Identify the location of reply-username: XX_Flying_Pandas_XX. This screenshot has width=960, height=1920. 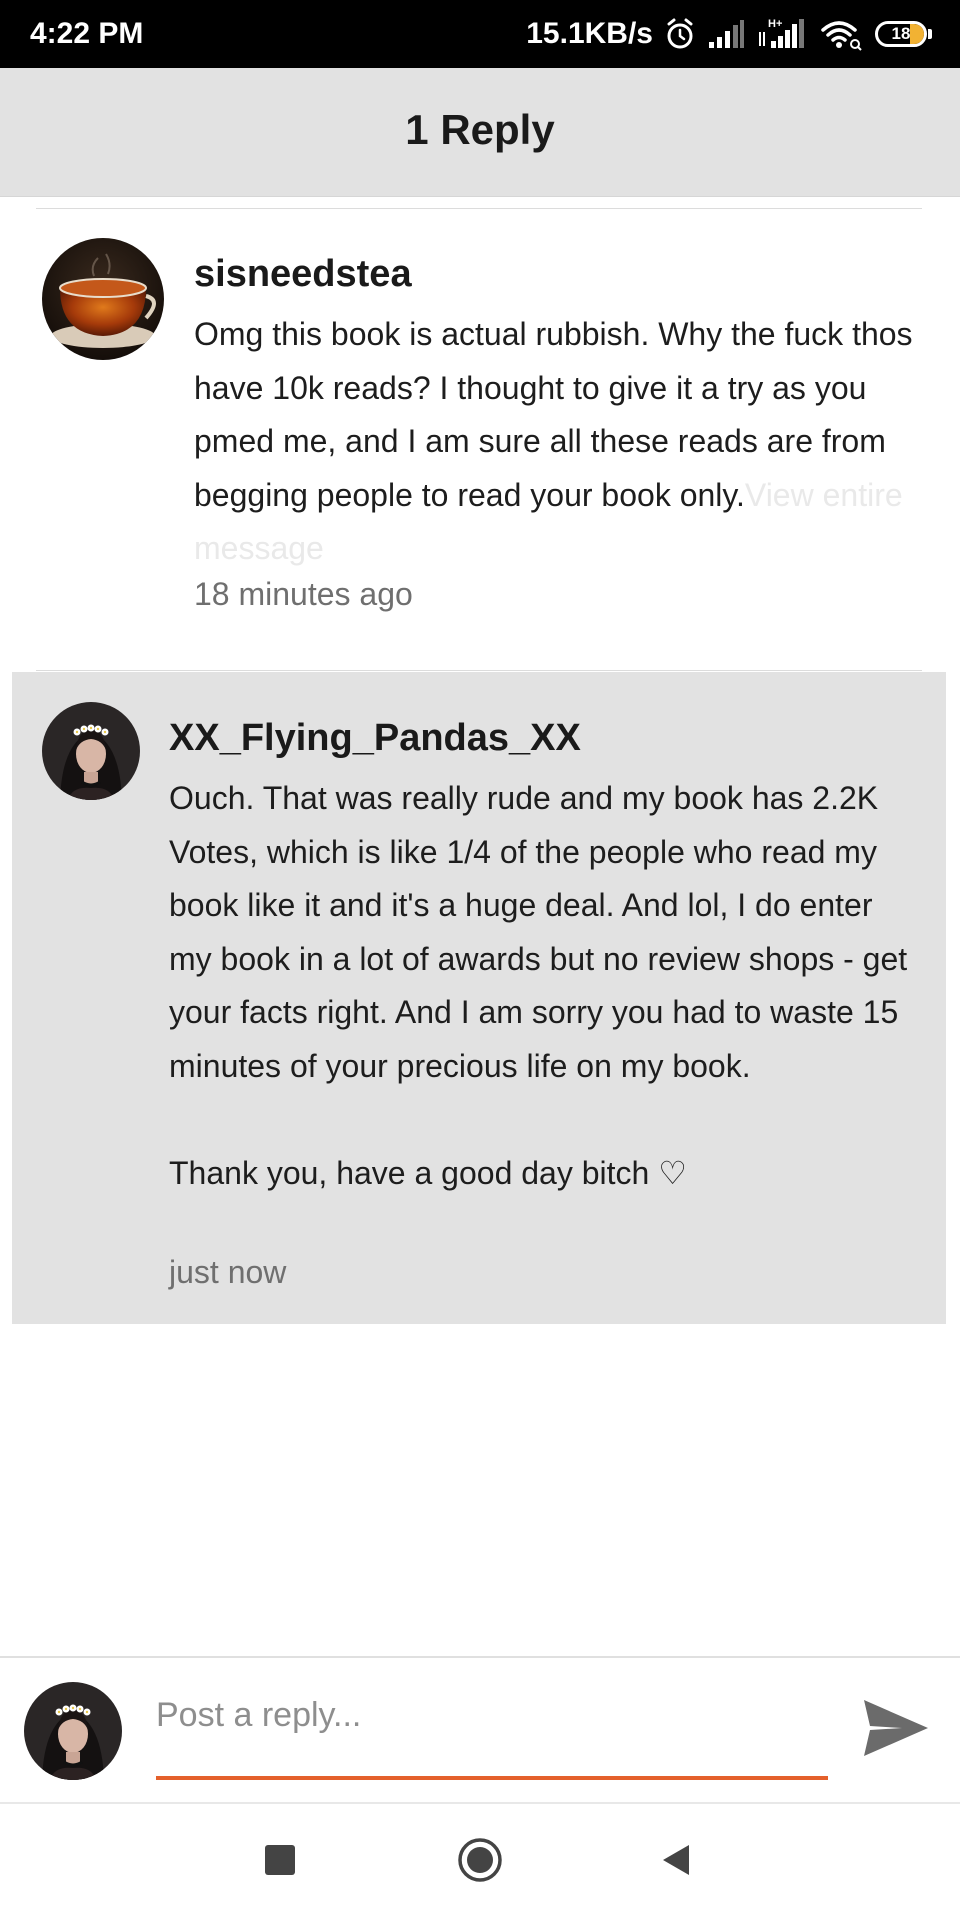
(375, 738).